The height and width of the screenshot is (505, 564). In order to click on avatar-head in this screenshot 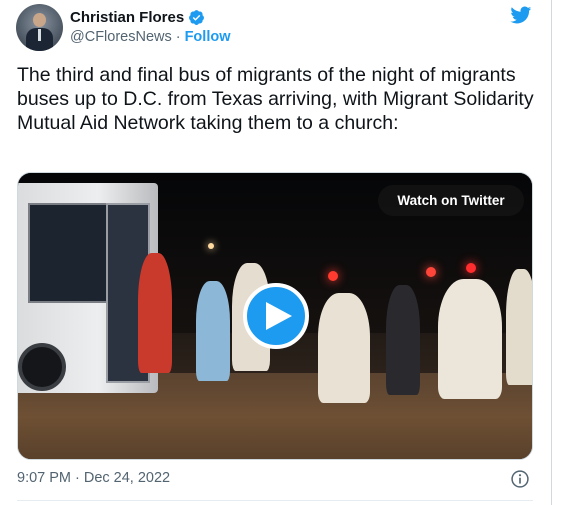, I will do `click(39, 20)`.